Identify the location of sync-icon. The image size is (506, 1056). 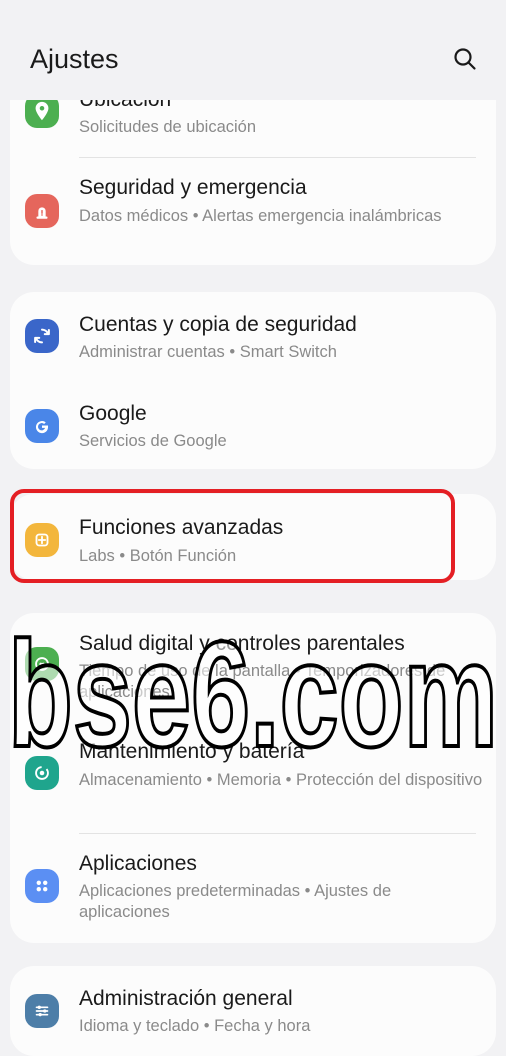
(42, 336).